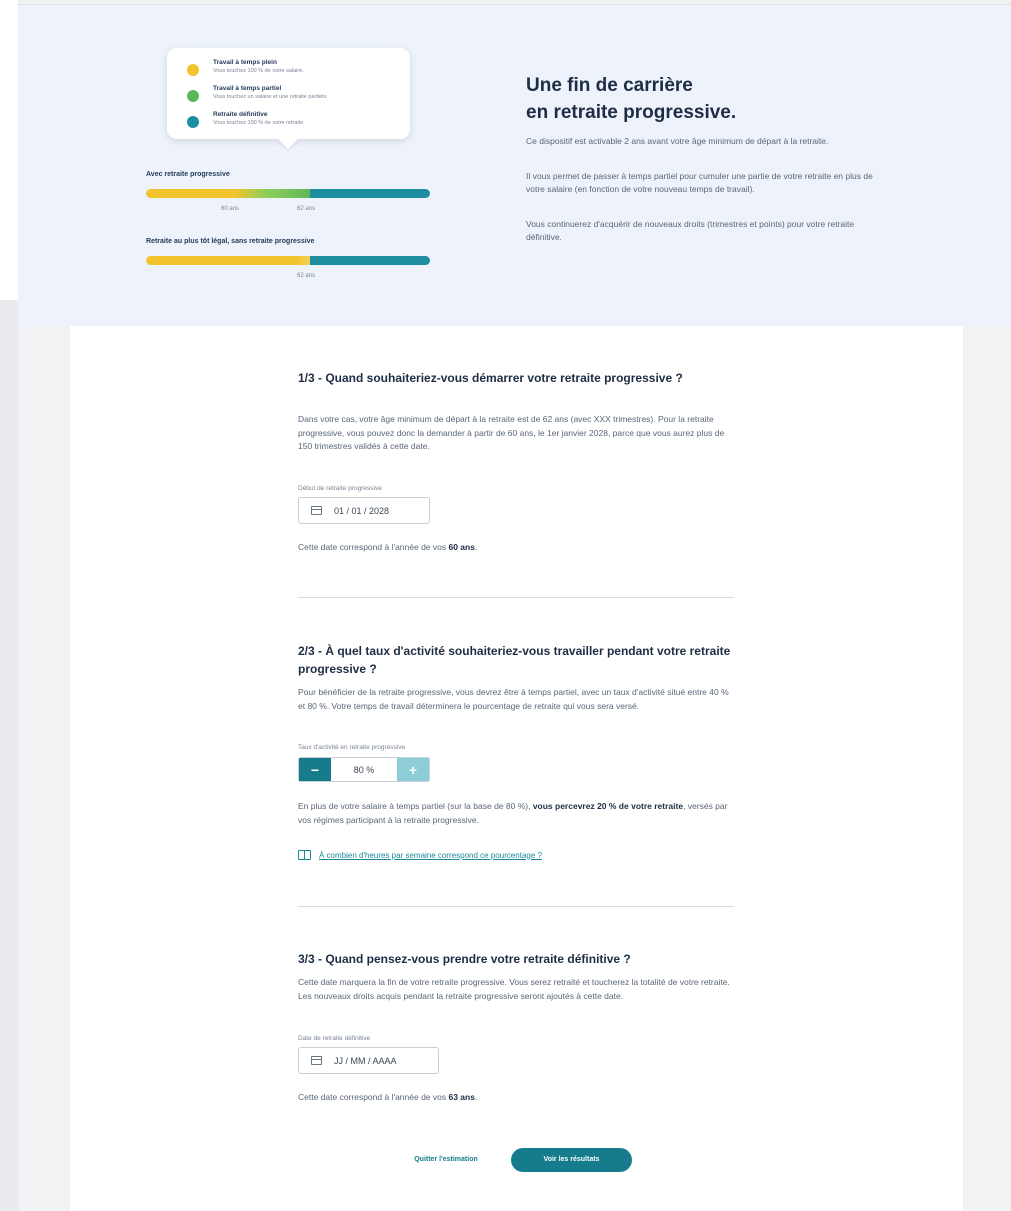  What do you see at coordinates (193, 122) in the screenshot?
I see `teal-dot-icon` at bounding box center [193, 122].